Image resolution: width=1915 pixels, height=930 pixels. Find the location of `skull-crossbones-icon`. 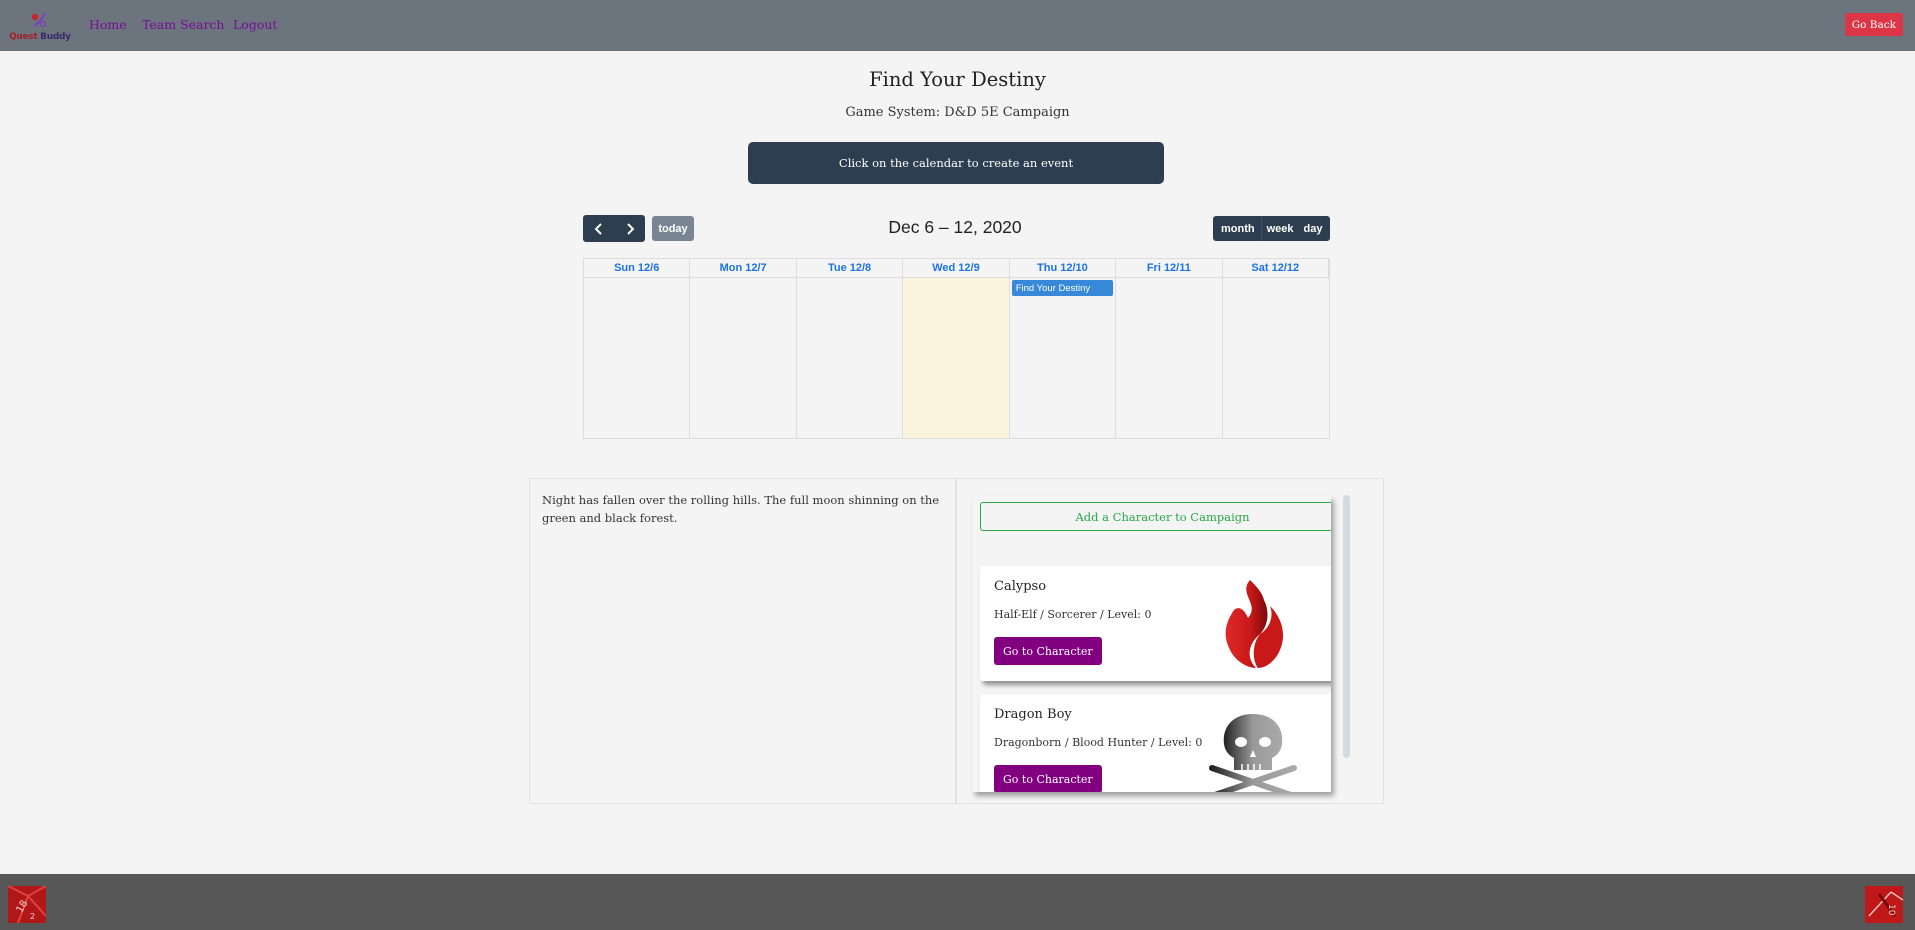

skull-crossbones-icon is located at coordinates (1253, 753).